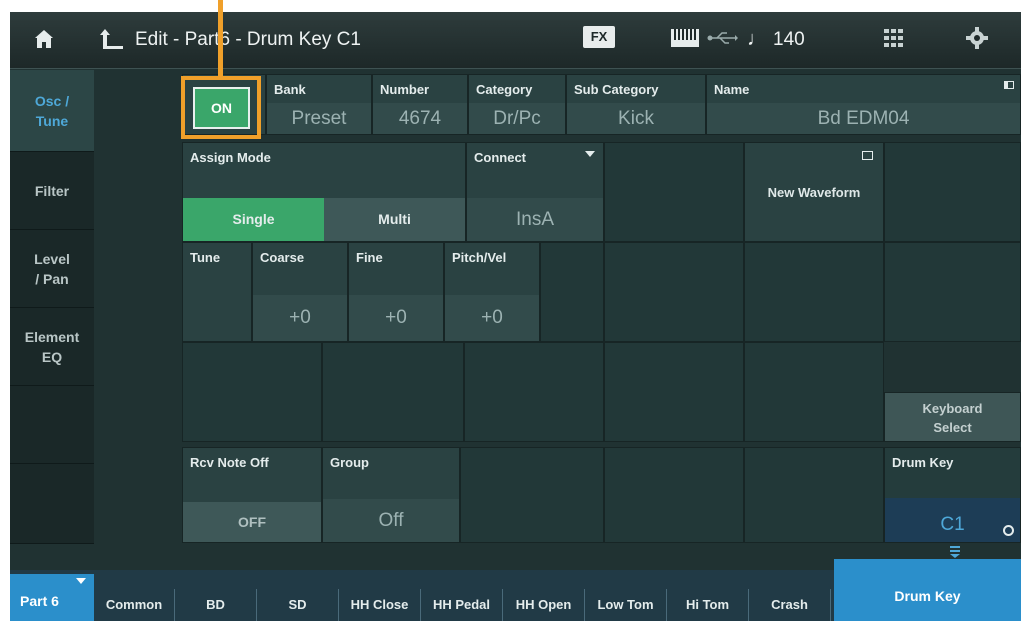 Image resolution: width=1021 pixels, height=621 pixels. What do you see at coordinates (44, 39) in the screenshot?
I see `home-icon` at bounding box center [44, 39].